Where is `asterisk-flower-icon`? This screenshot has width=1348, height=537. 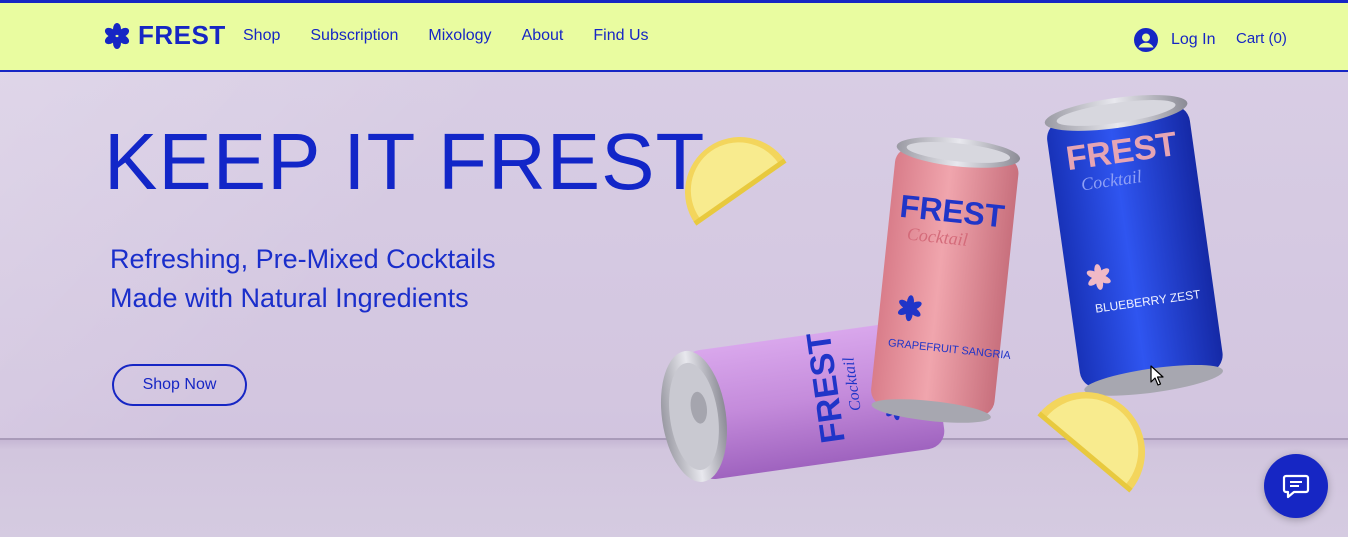 asterisk-flower-icon is located at coordinates (117, 35).